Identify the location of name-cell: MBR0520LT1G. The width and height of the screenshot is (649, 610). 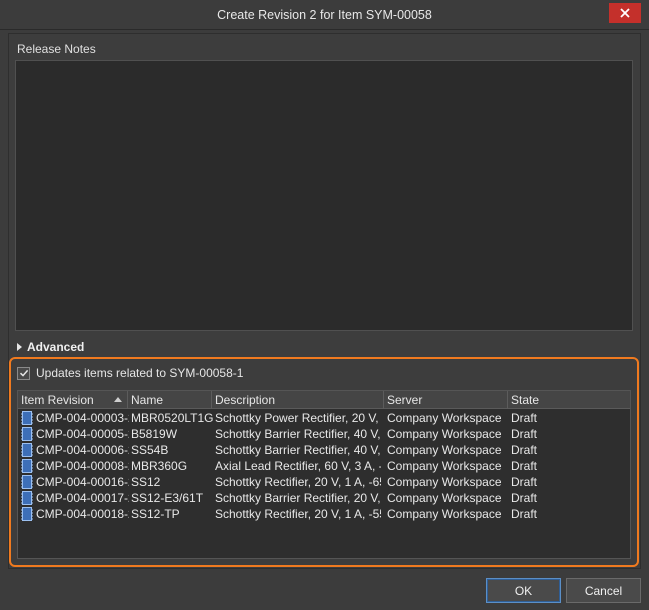
(172, 418).